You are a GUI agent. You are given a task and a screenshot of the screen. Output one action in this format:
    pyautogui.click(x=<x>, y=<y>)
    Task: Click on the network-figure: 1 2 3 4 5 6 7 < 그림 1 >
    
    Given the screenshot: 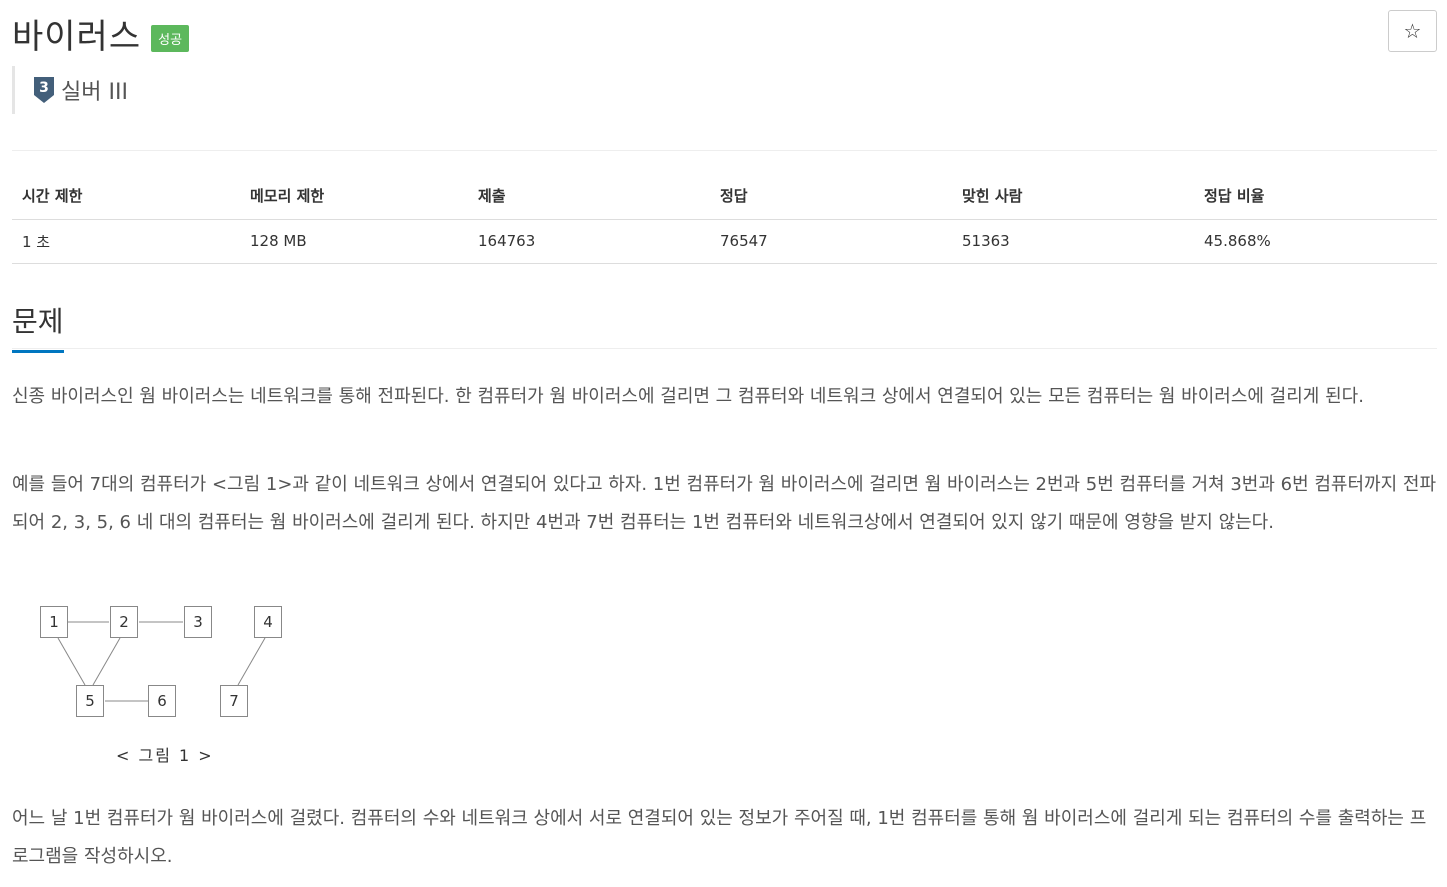 What is the action you would take?
    pyautogui.click(x=163, y=690)
    